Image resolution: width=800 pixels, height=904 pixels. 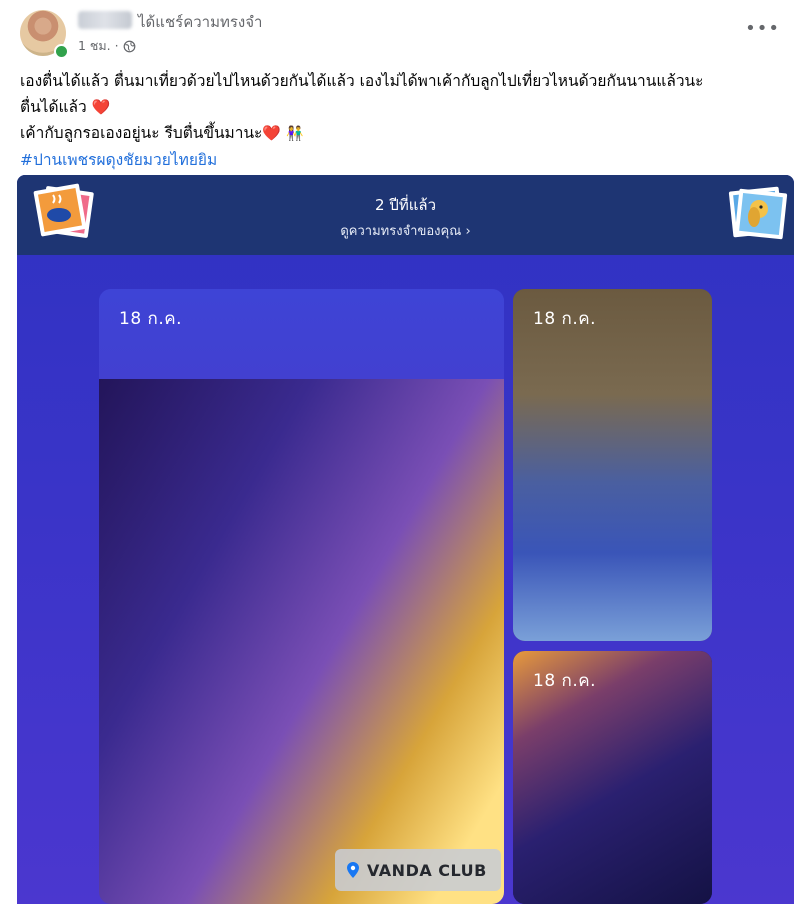 What do you see at coordinates (105, 20) in the screenshot?
I see `author-name-redacted` at bounding box center [105, 20].